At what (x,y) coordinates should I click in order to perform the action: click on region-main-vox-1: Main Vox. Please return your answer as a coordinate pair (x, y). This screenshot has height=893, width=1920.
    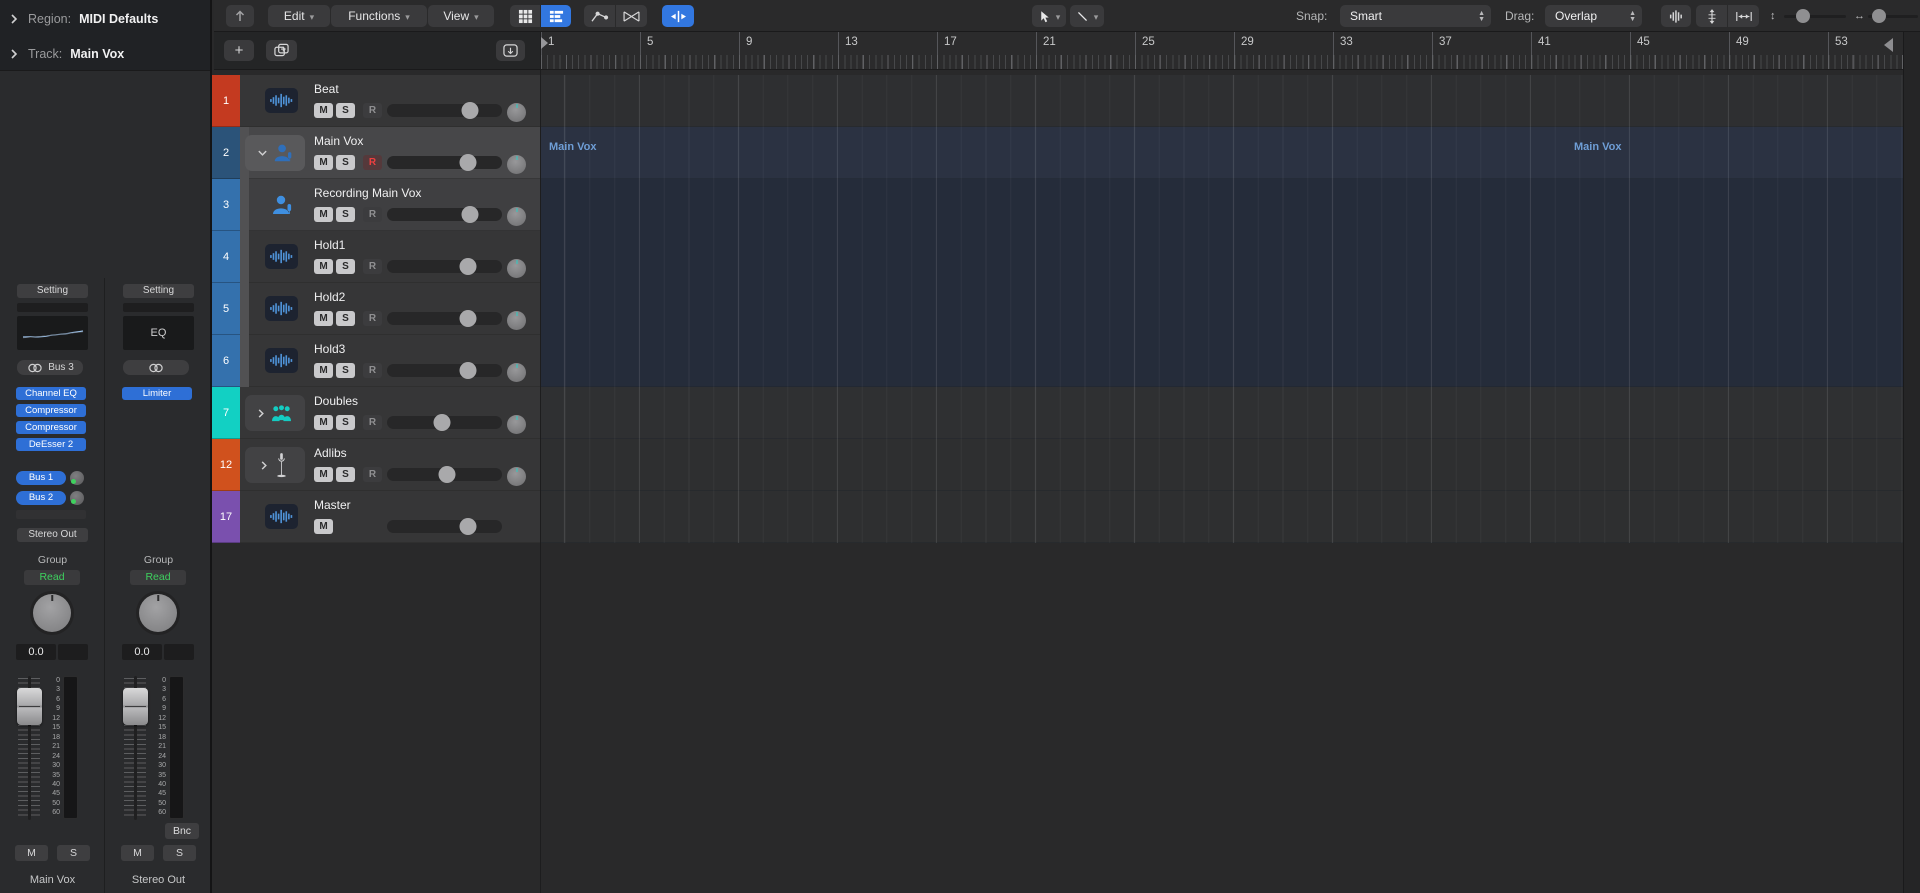
    Looking at the image, I should click on (572, 147).